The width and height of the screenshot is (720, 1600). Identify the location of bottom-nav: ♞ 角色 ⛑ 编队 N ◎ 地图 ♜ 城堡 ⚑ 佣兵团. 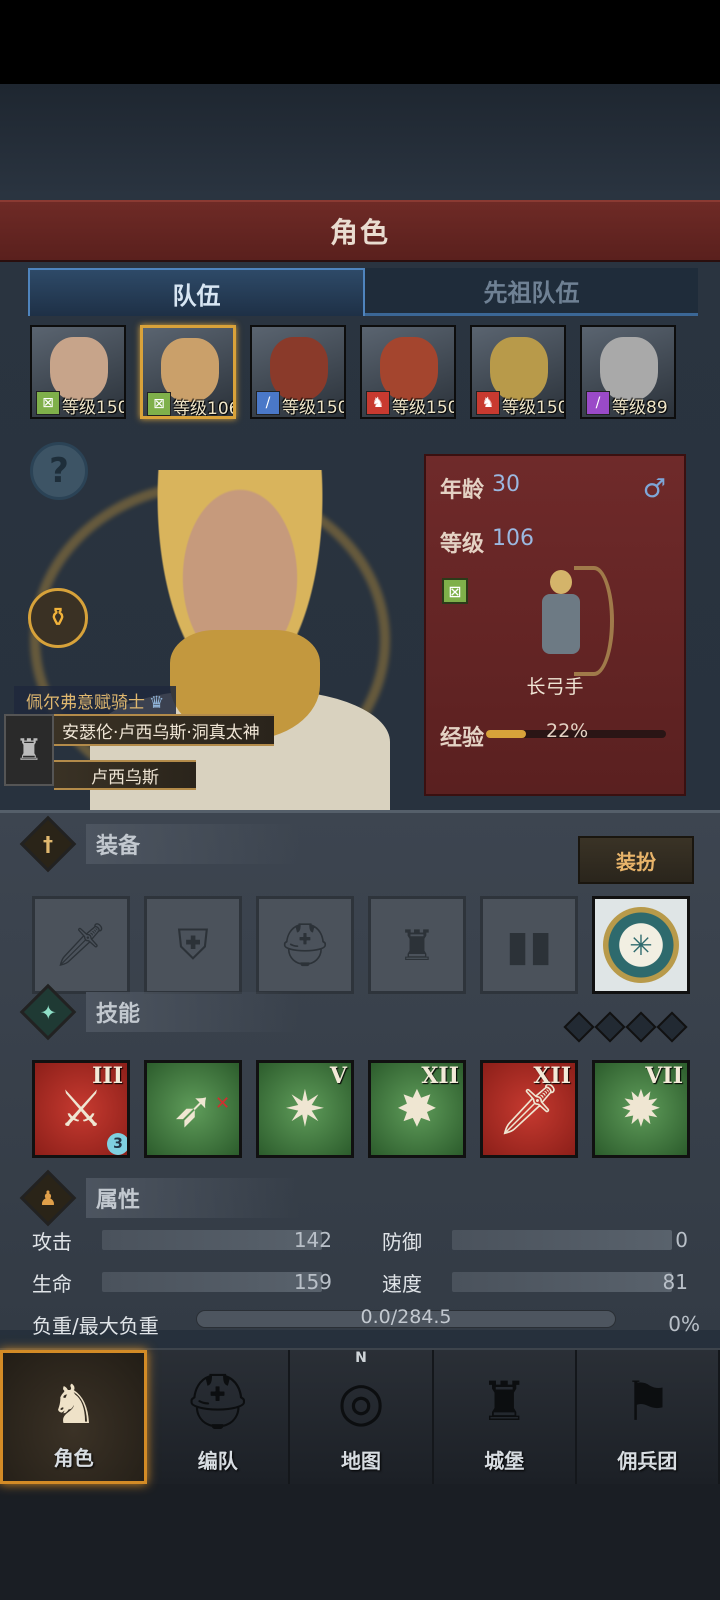
(360, 1416).